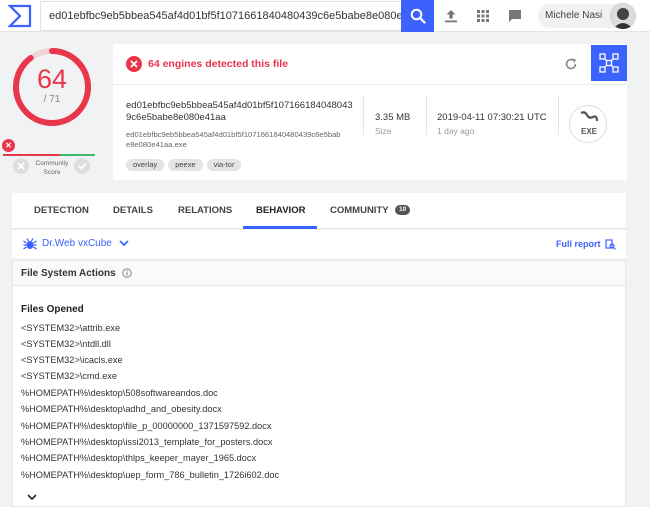 Image resolution: width=650 pixels, height=507 pixels. Describe the element at coordinates (72, 360) in the screenshot. I see `file-opened-item: <SYSTEM32>\icacls.exe` at that location.